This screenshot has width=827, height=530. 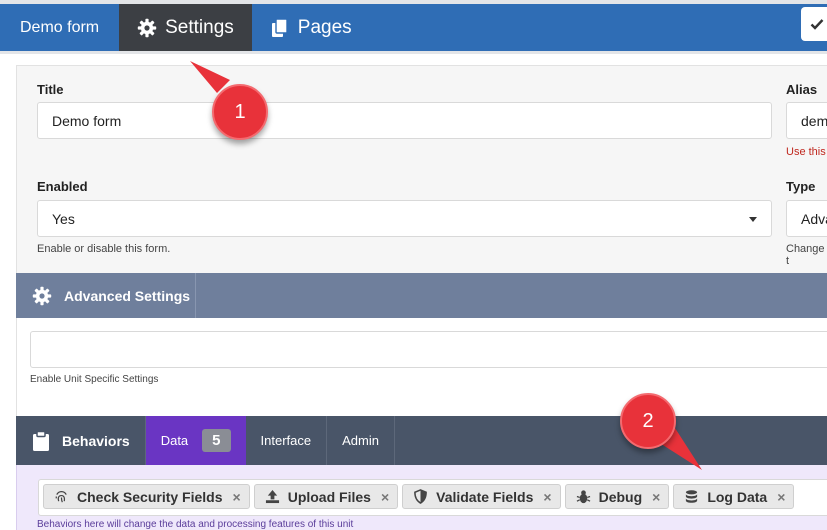 What do you see at coordinates (174, 440) in the screenshot?
I see `tab-data-label: Data` at bounding box center [174, 440].